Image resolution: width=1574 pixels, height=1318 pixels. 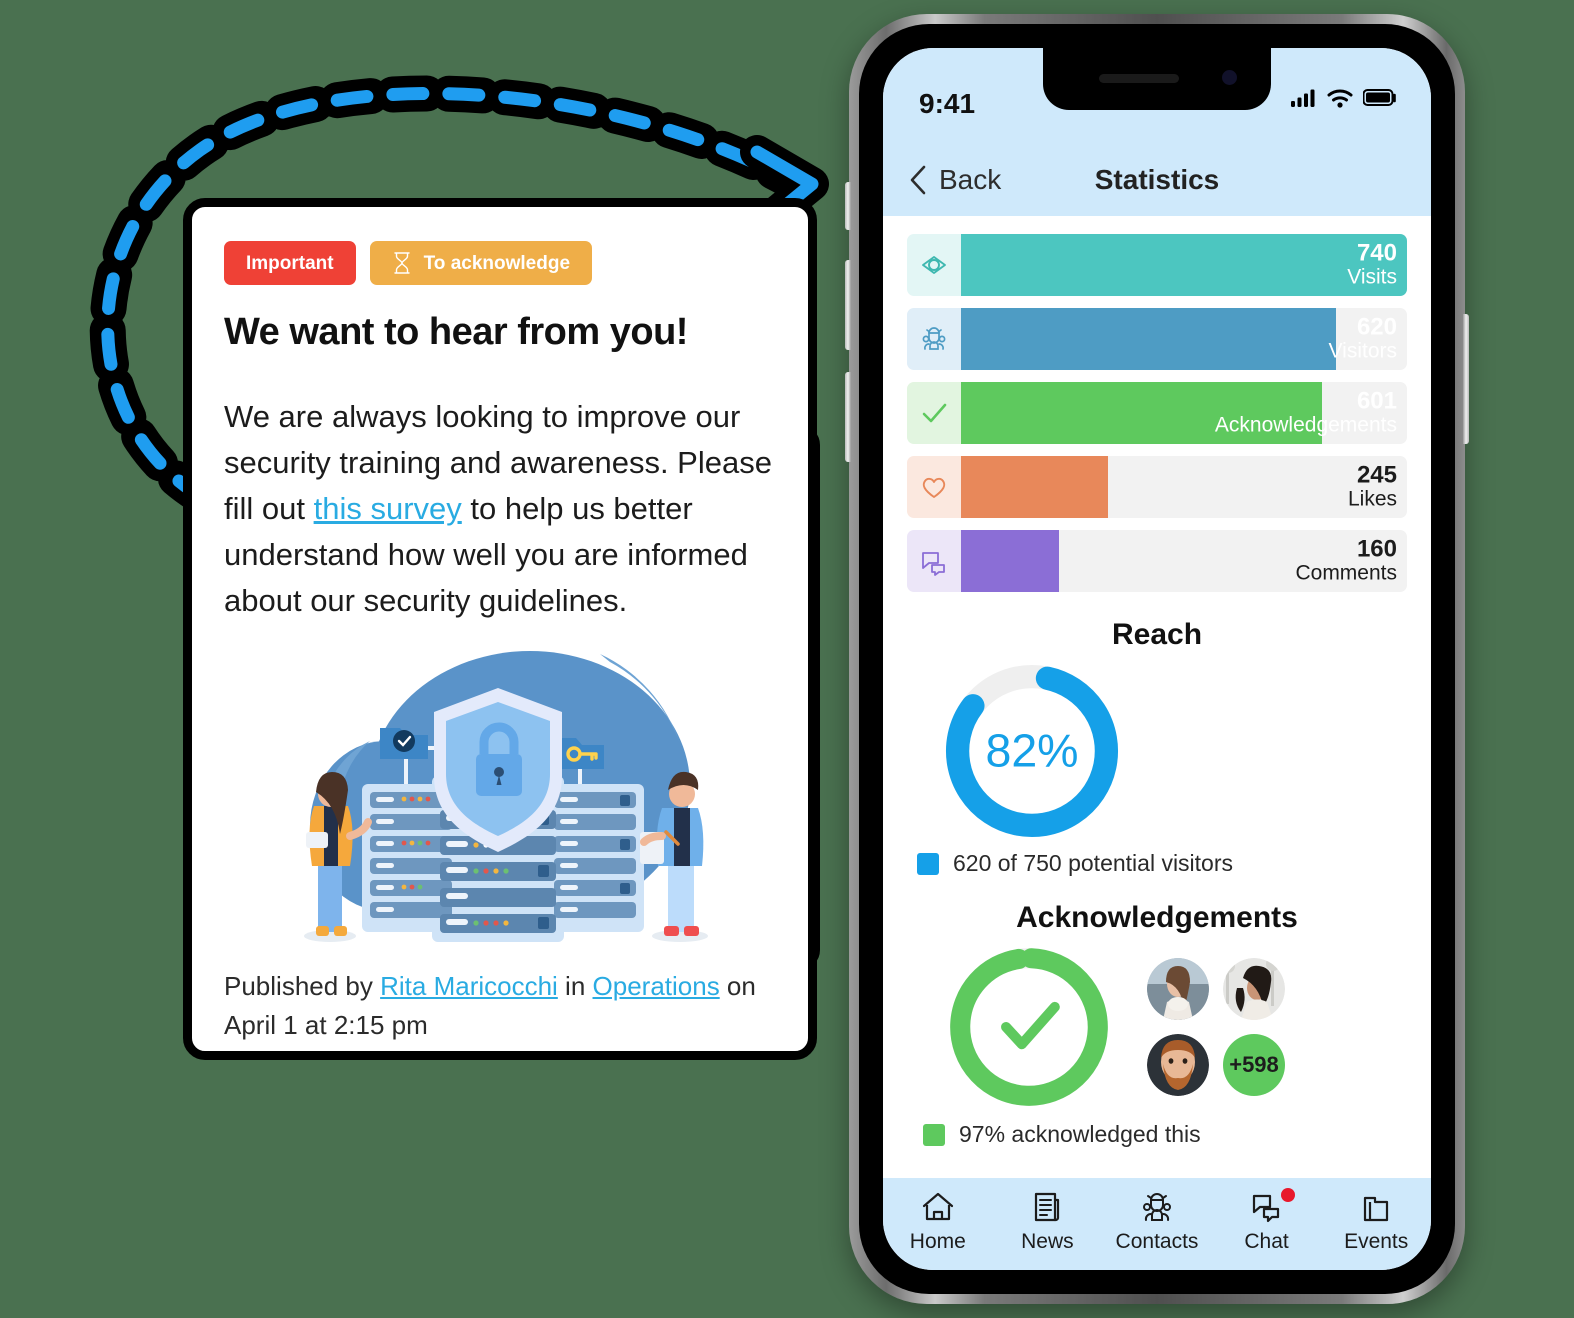 What do you see at coordinates (933, 564) in the screenshot?
I see `comments-icon` at bounding box center [933, 564].